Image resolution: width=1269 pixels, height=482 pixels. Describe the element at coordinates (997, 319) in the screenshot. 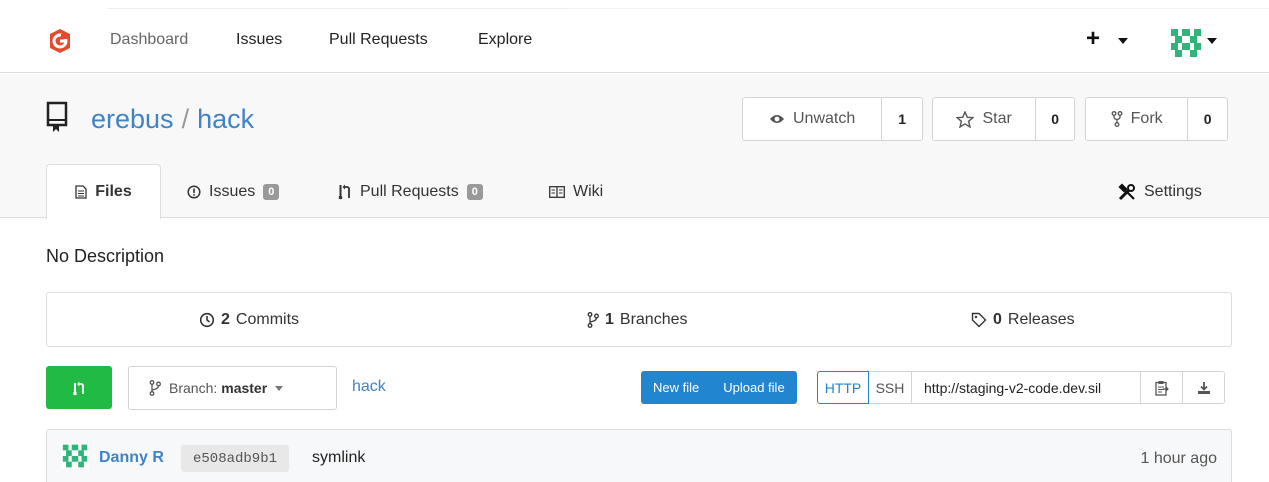

I see `releases-count: 0` at that location.